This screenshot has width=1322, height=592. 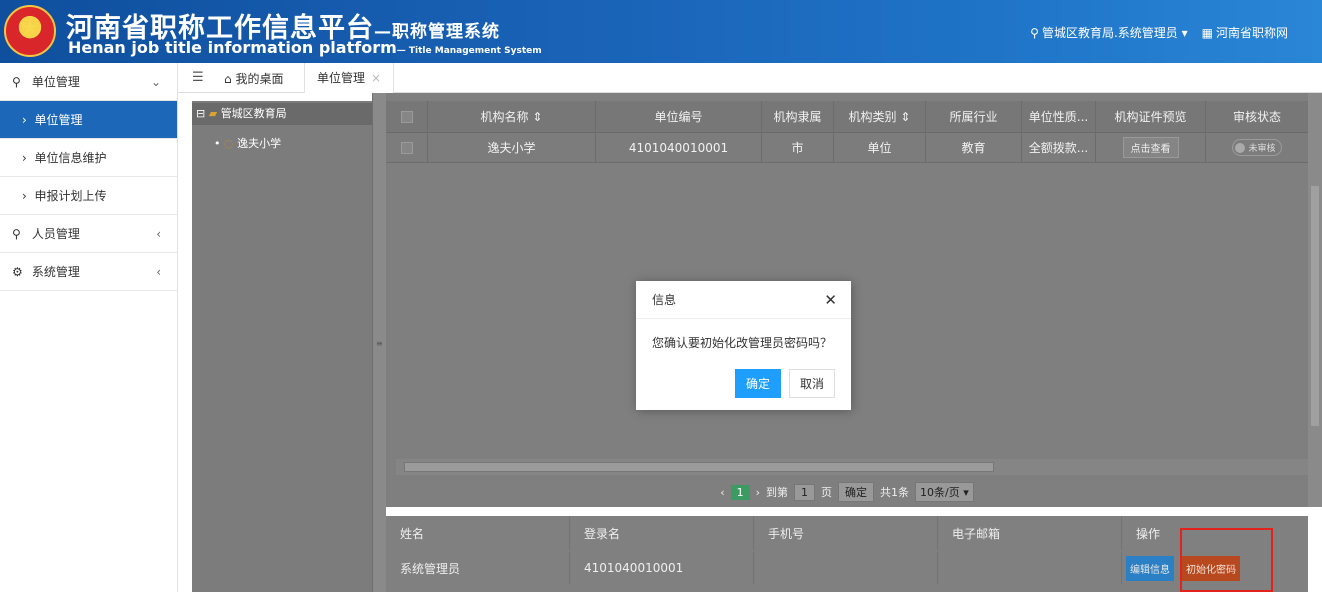 What do you see at coordinates (805, 492) in the screenshot?
I see `goto-page-input: 1` at bounding box center [805, 492].